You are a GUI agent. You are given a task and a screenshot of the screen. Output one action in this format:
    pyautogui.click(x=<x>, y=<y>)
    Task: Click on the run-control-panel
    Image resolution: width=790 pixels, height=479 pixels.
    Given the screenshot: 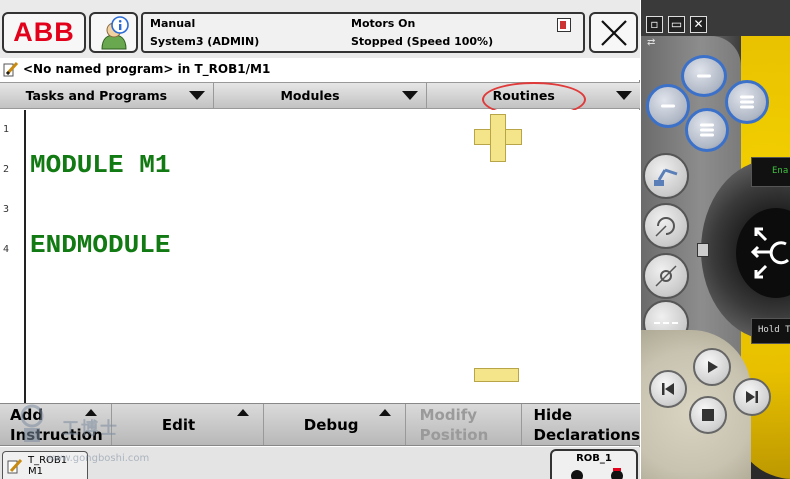 What is the action you would take?
    pyautogui.click(x=706, y=404)
    